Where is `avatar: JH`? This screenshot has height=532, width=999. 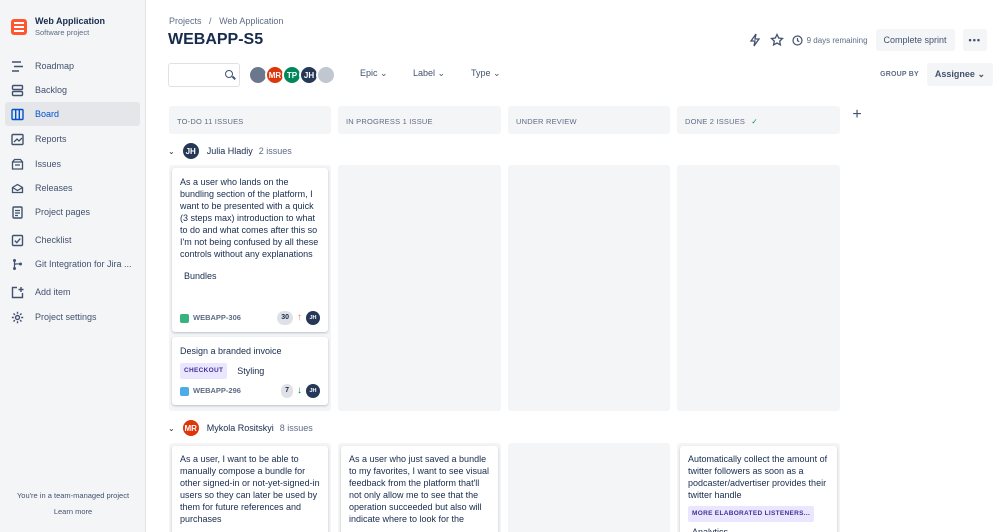 avatar: JH is located at coordinates (190, 151).